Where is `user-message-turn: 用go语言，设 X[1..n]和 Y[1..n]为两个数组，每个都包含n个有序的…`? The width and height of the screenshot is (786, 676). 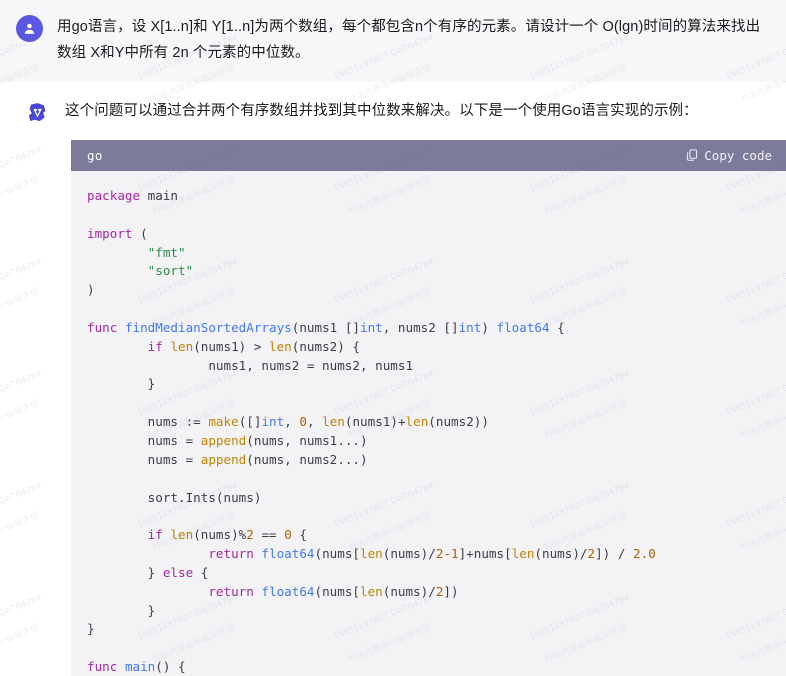 user-message-turn: 用go语言，设 X[1..n]和 Y[1..n]为两个数组，每个都包含n个有序的… is located at coordinates (393, 41).